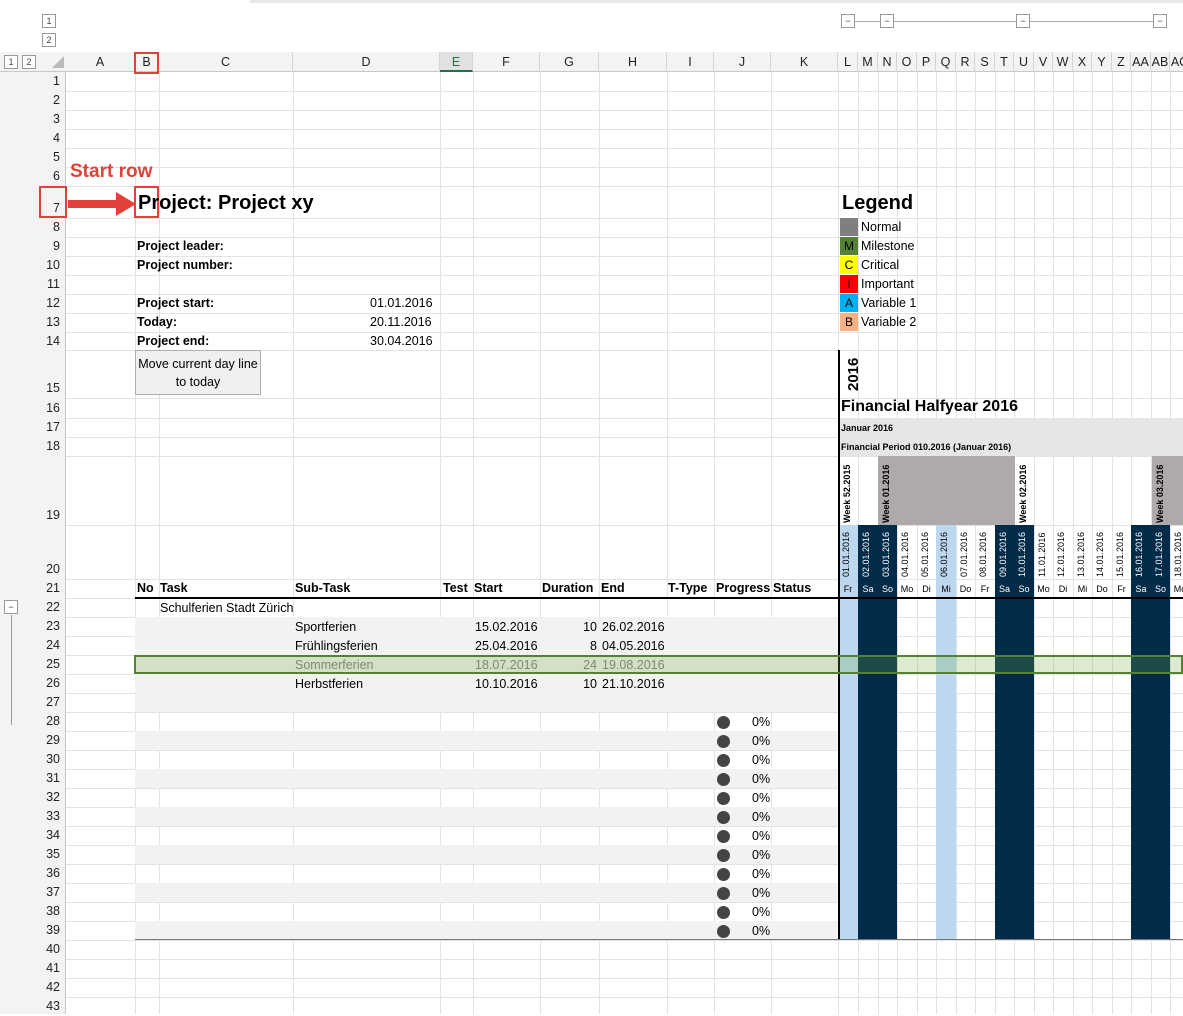  Describe the element at coordinates (568, 684) in the screenshot. I see `duration-cell: 10` at that location.